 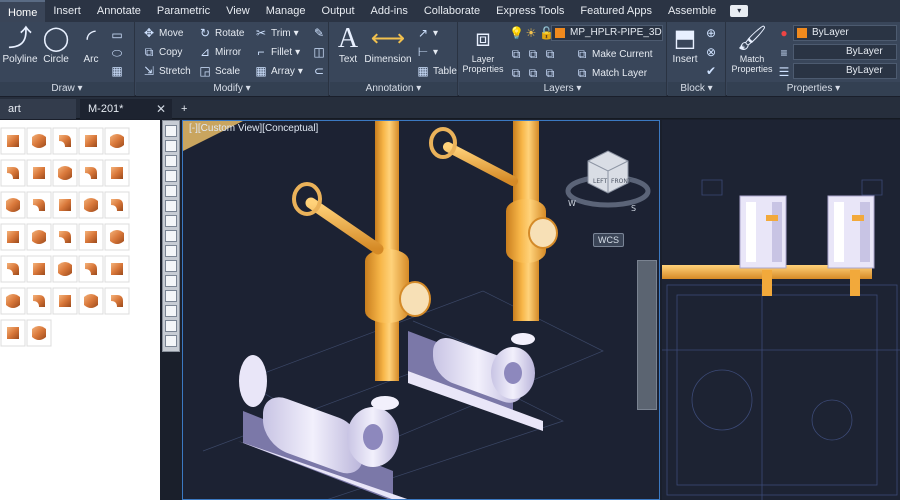 I want to click on rotate-button: ↻ Rotate, so click(x=221, y=33).